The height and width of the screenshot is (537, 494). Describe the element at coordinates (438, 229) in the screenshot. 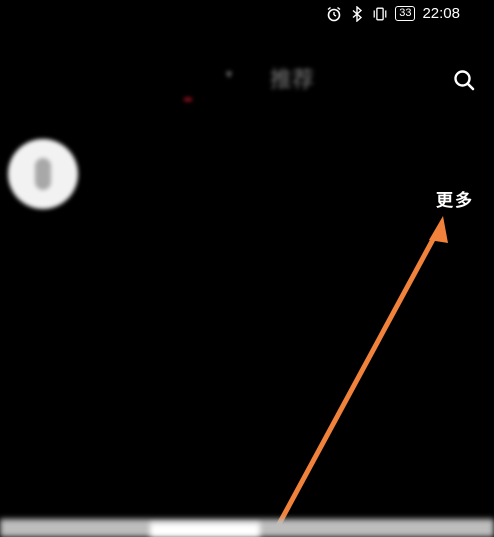

I see `annotation-arrow-head` at that location.